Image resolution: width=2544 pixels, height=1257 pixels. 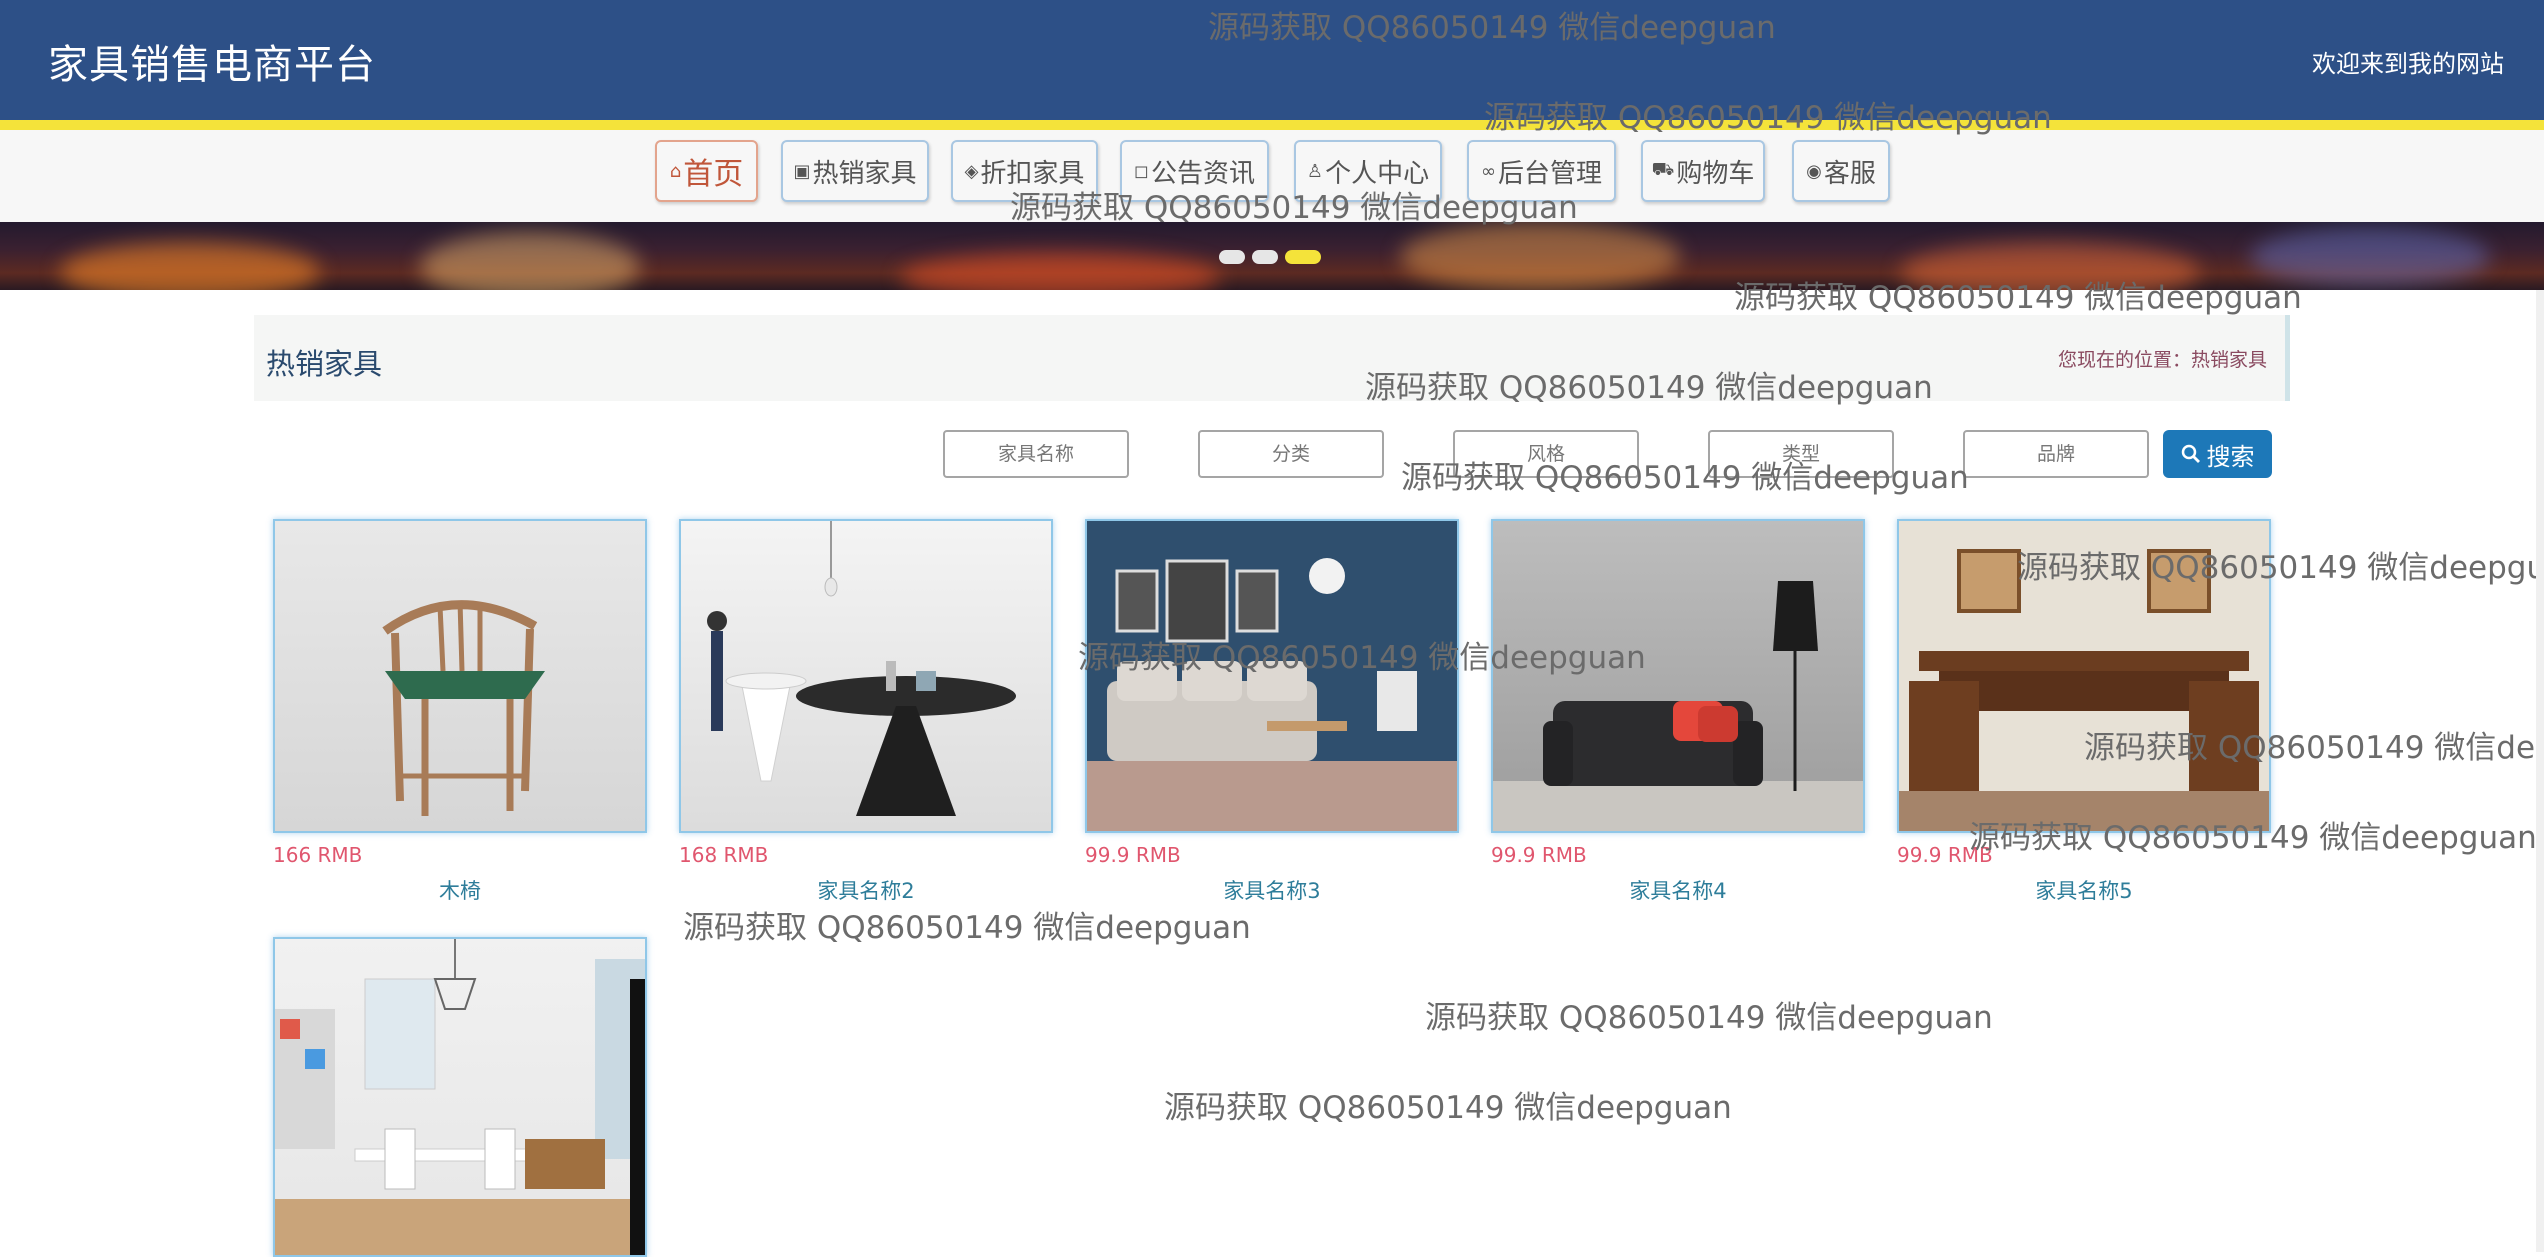 I want to click on product-price: 168 RMB, so click(x=724, y=855).